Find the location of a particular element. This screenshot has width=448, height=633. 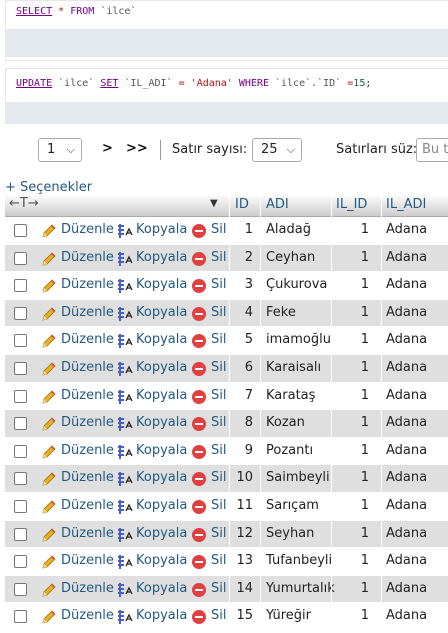

cell-adi: Karaisalı is located at coordinates (293, 367).